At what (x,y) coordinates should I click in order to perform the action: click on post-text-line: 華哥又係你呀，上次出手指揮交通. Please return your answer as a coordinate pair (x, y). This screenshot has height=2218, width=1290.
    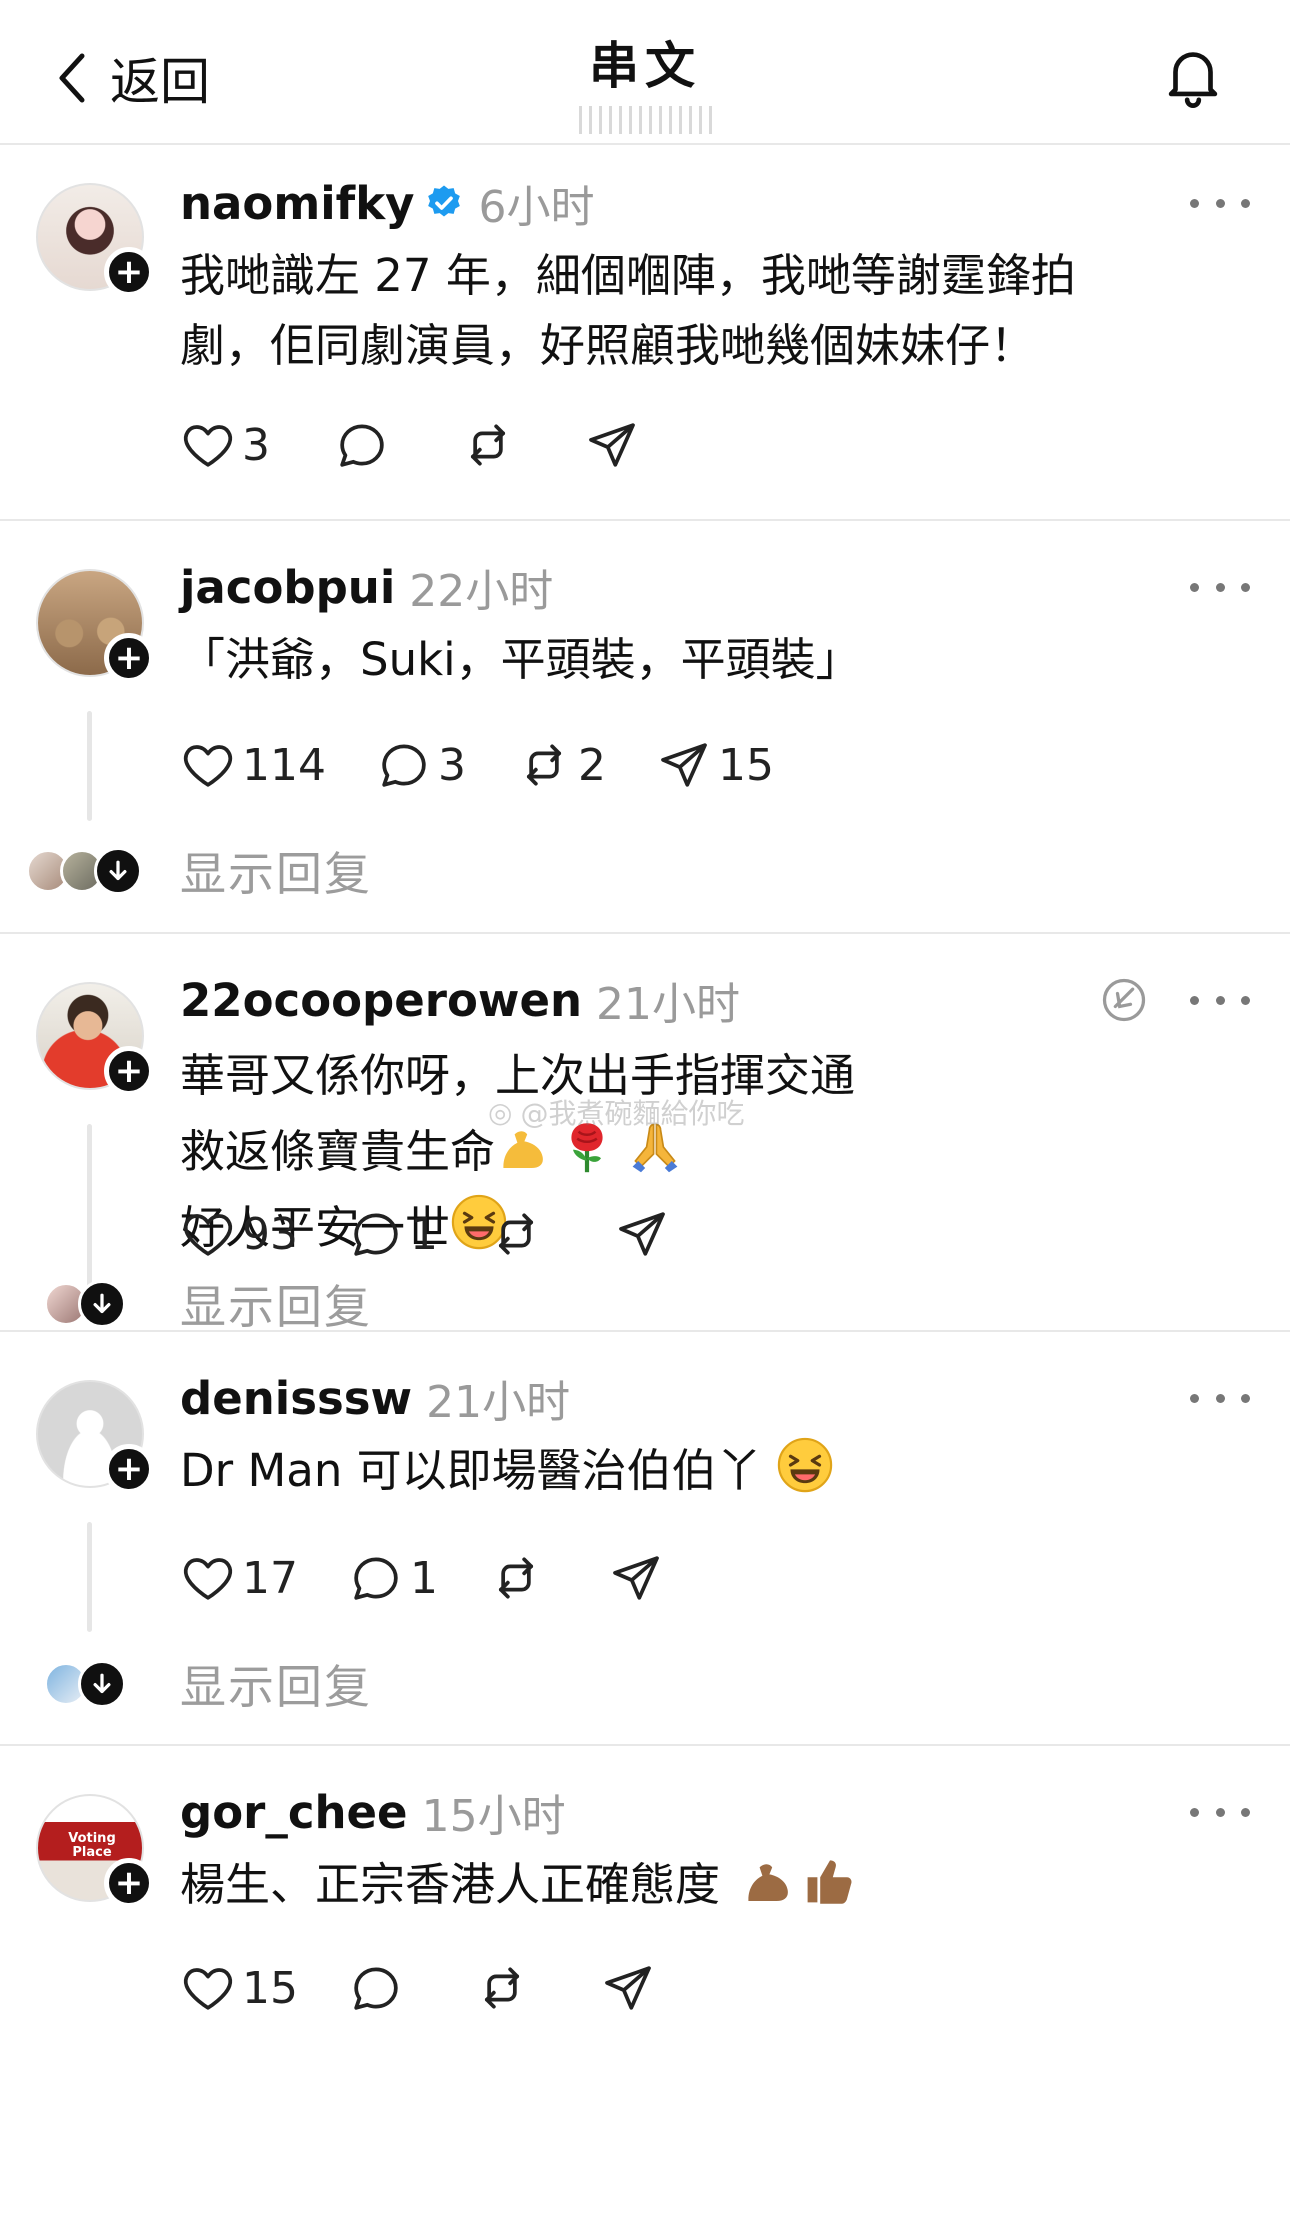
    Looking at the image, I should click on (518, 1075).